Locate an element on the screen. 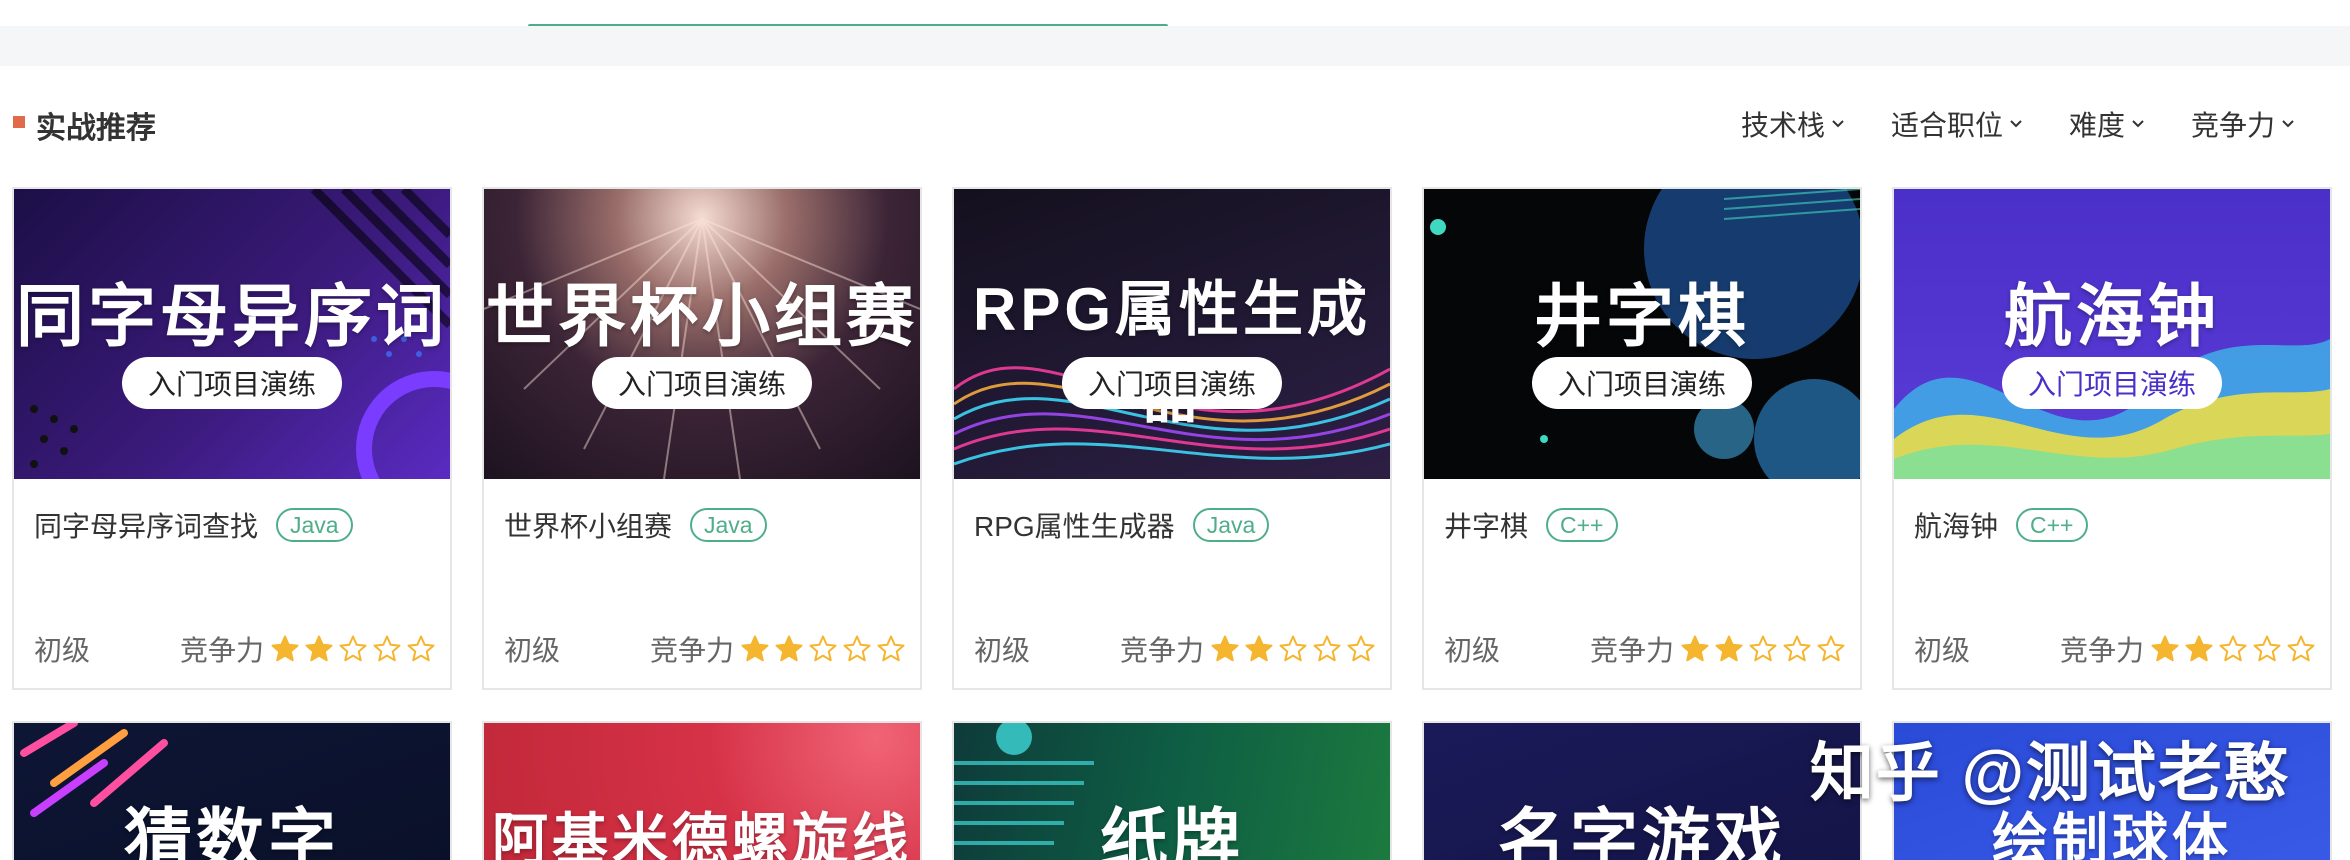 Image resolution: width=2350 pixels, height=860 pixels. project-name: 航海钟 is located at coordinates (1956, 526).